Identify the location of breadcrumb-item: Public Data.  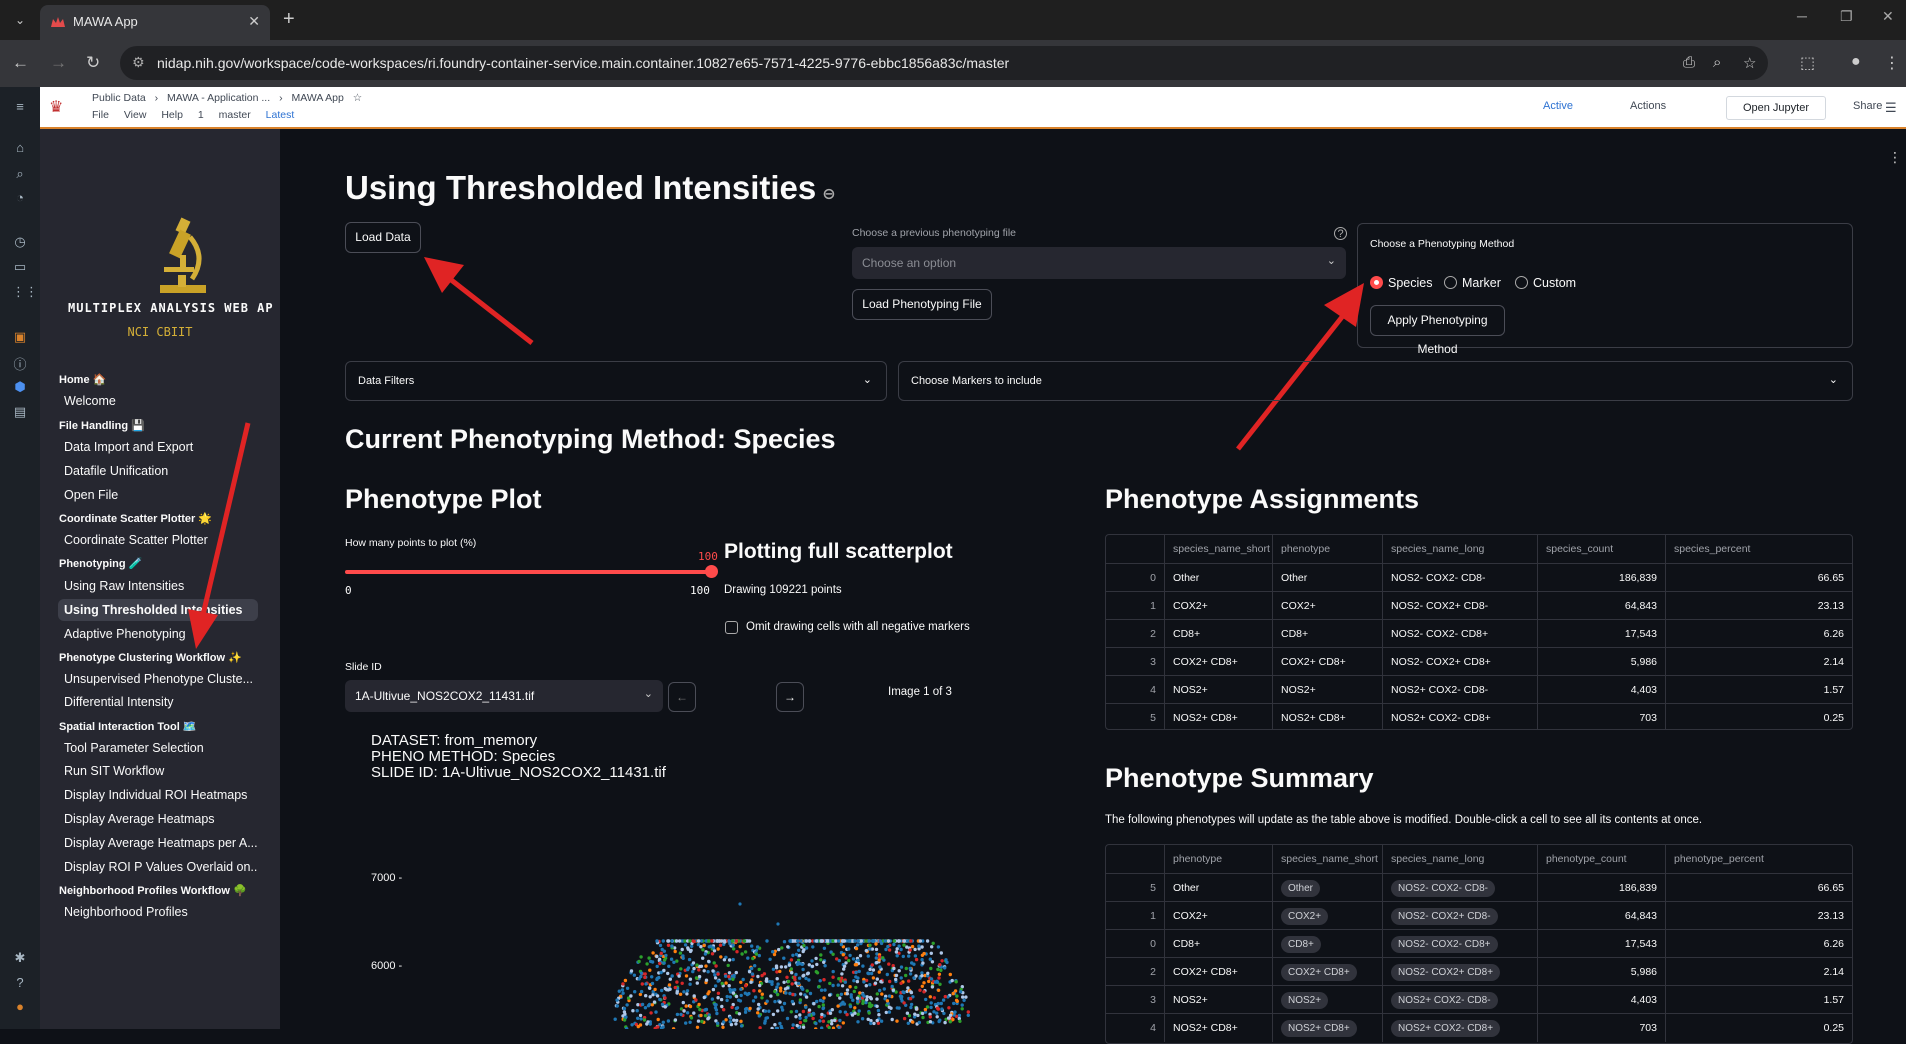
(119, 98).